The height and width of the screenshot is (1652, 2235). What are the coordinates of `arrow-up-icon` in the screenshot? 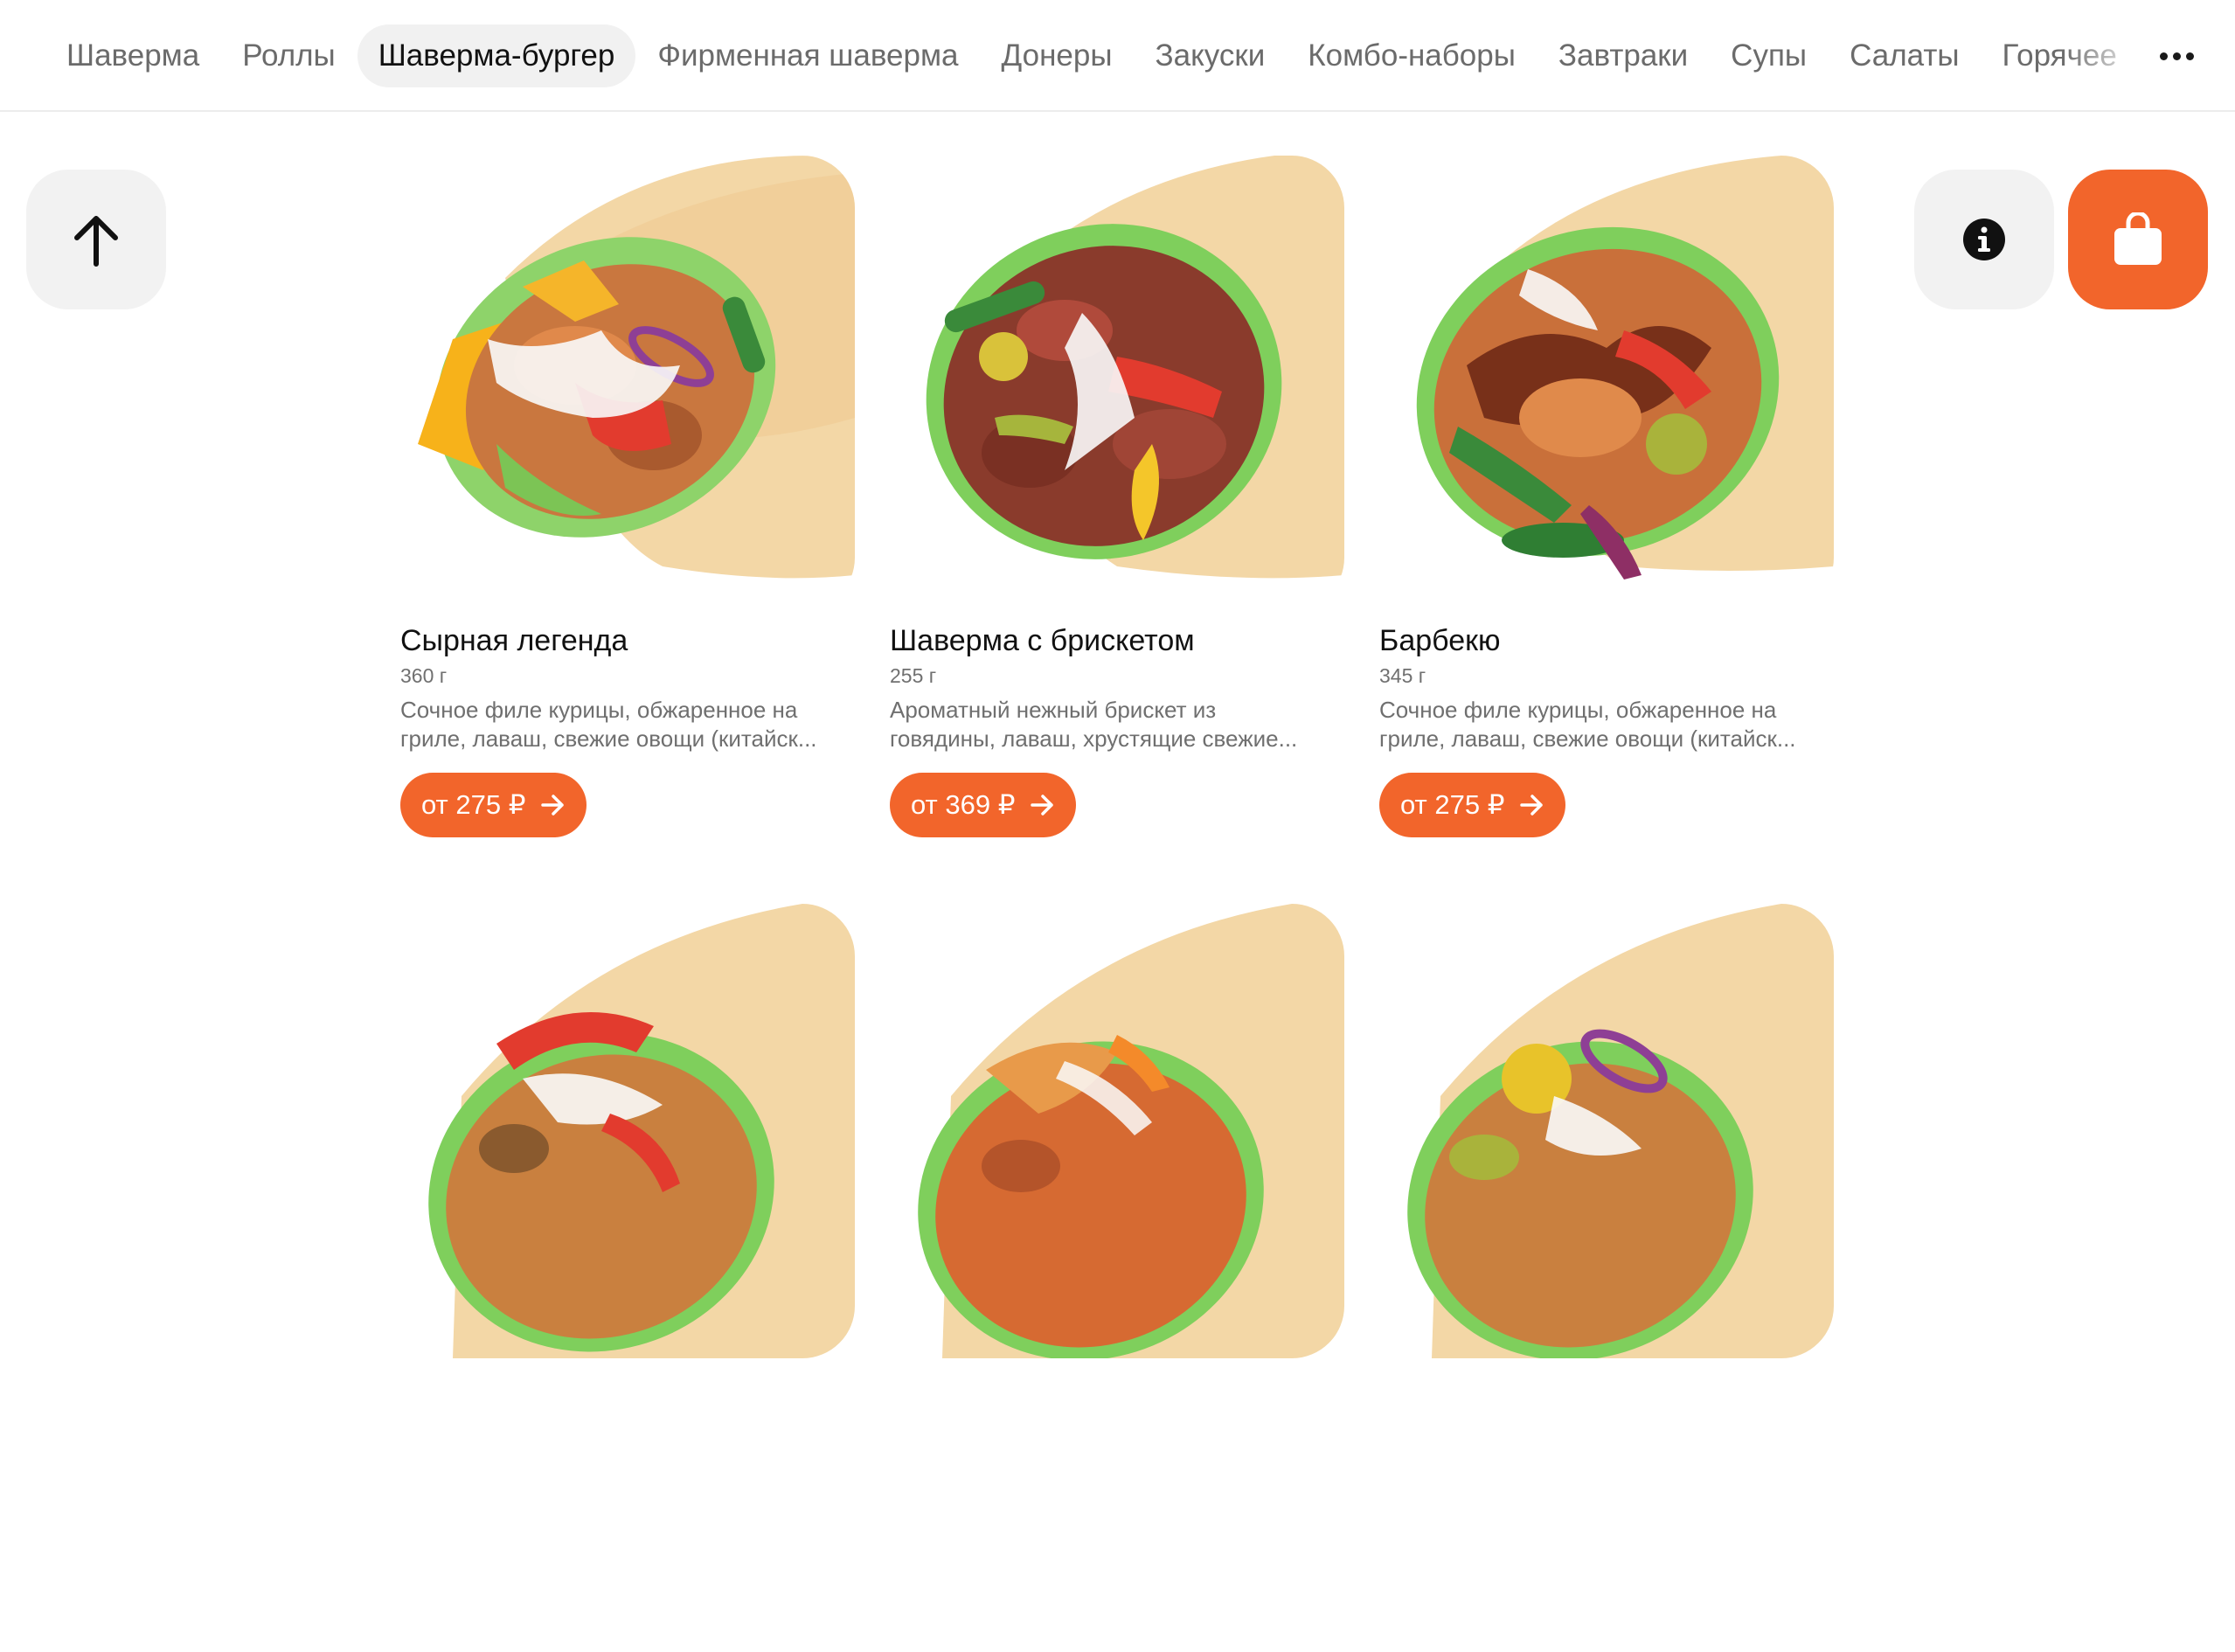 It's located at (96, 242).